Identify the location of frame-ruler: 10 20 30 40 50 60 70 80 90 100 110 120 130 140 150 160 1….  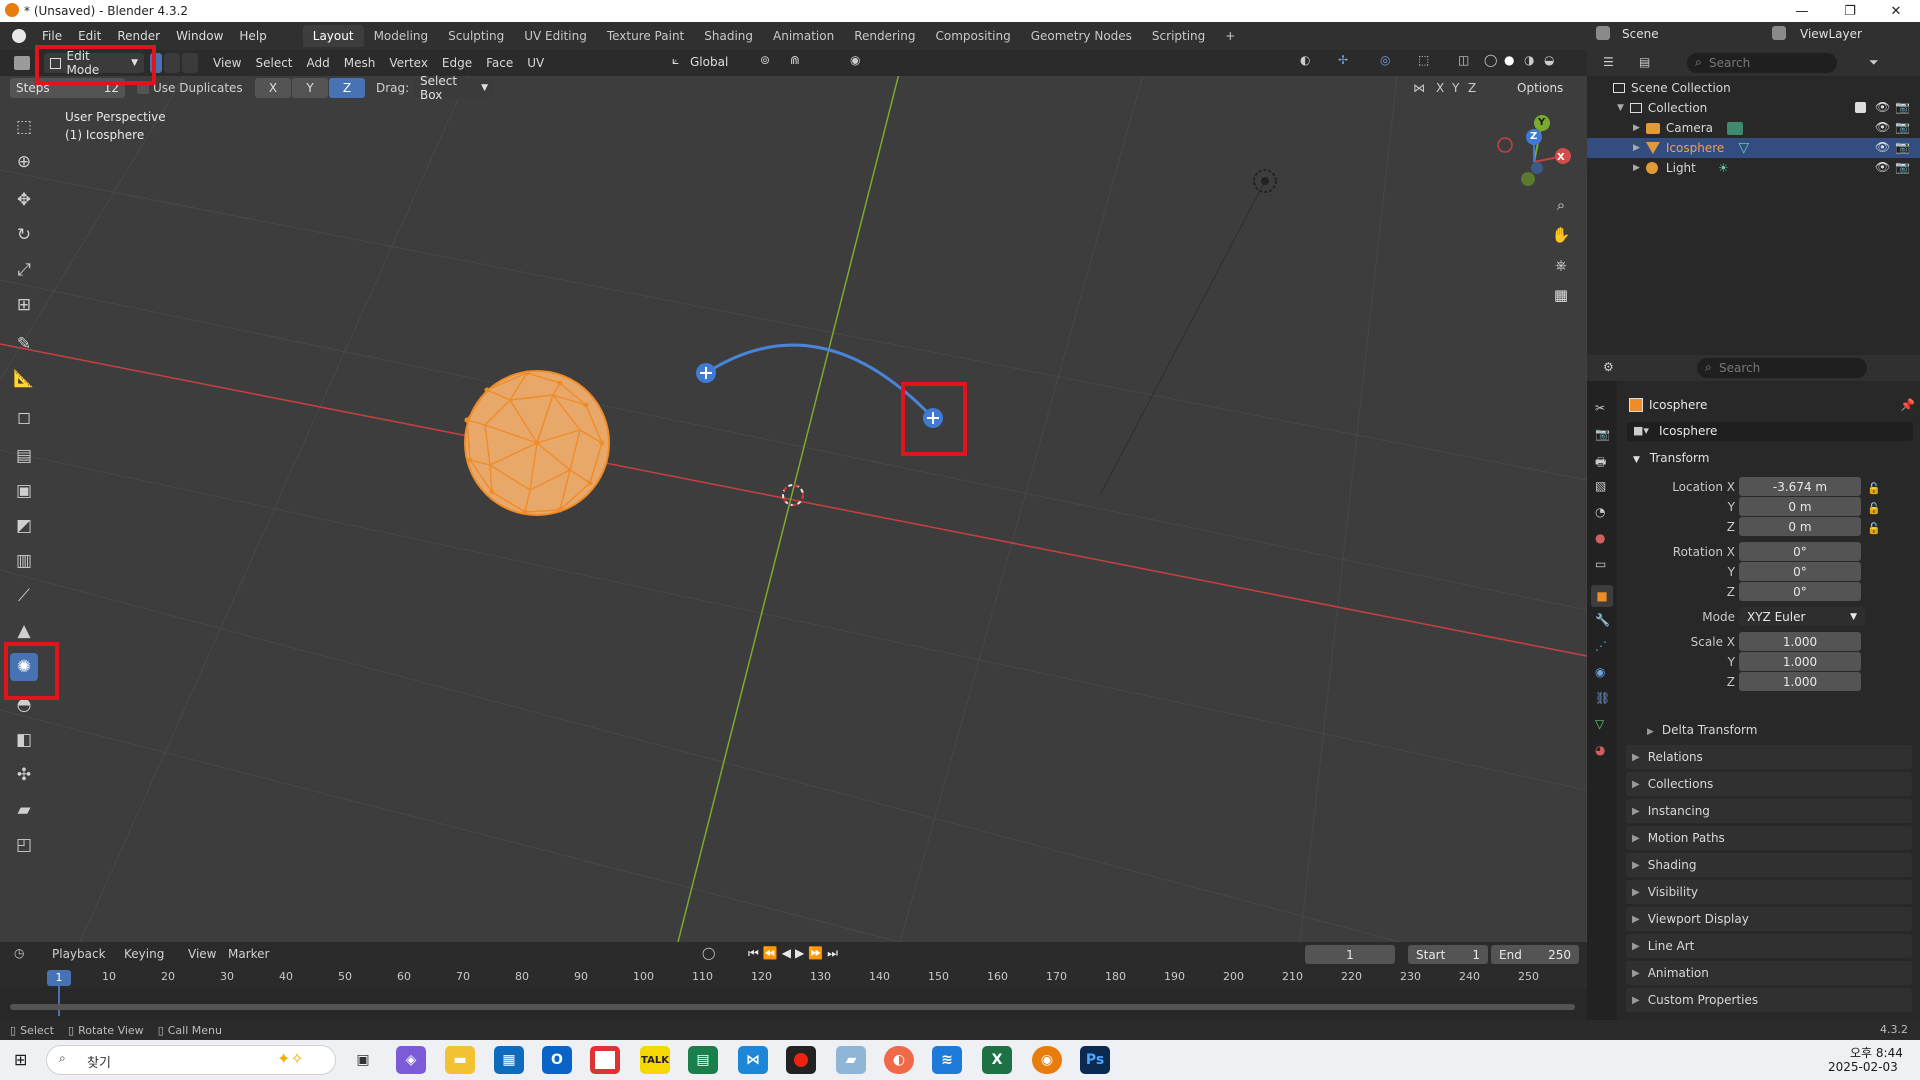
(793, 977).